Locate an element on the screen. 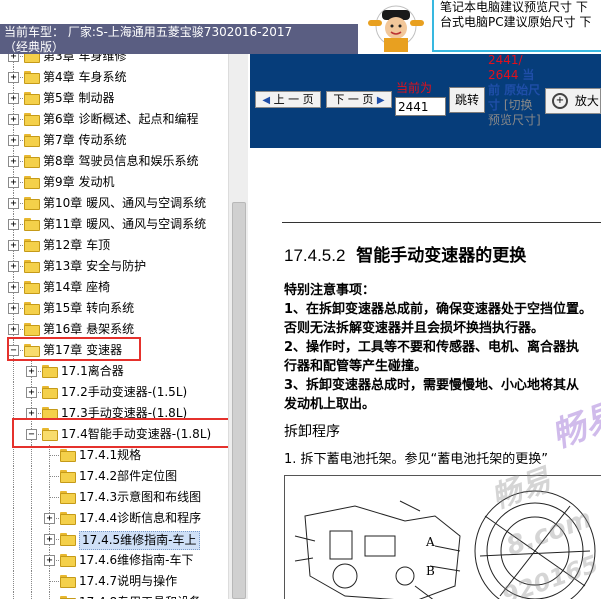 This screenshot has height=599, width=601. tree-chapter-row: + 第8章 驾驶员信息和娱乐系统 is located at coordinates (114, 161).